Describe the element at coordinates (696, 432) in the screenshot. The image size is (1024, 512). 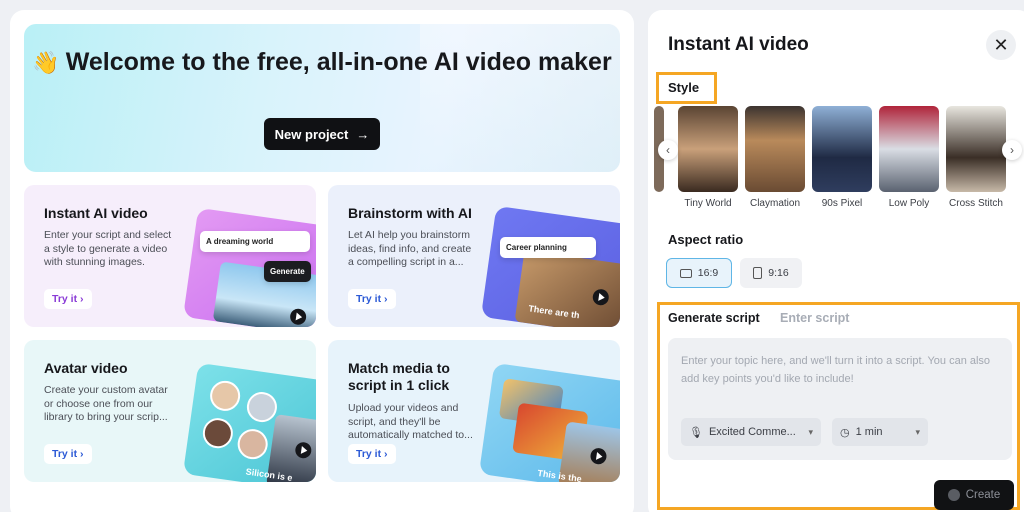
I see `voice-icon: 🎙` at that location.